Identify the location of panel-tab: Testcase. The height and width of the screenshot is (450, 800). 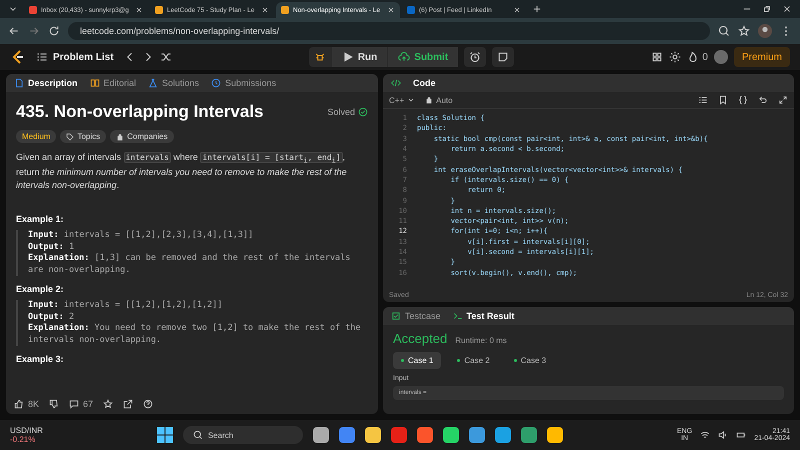
(416, 316).